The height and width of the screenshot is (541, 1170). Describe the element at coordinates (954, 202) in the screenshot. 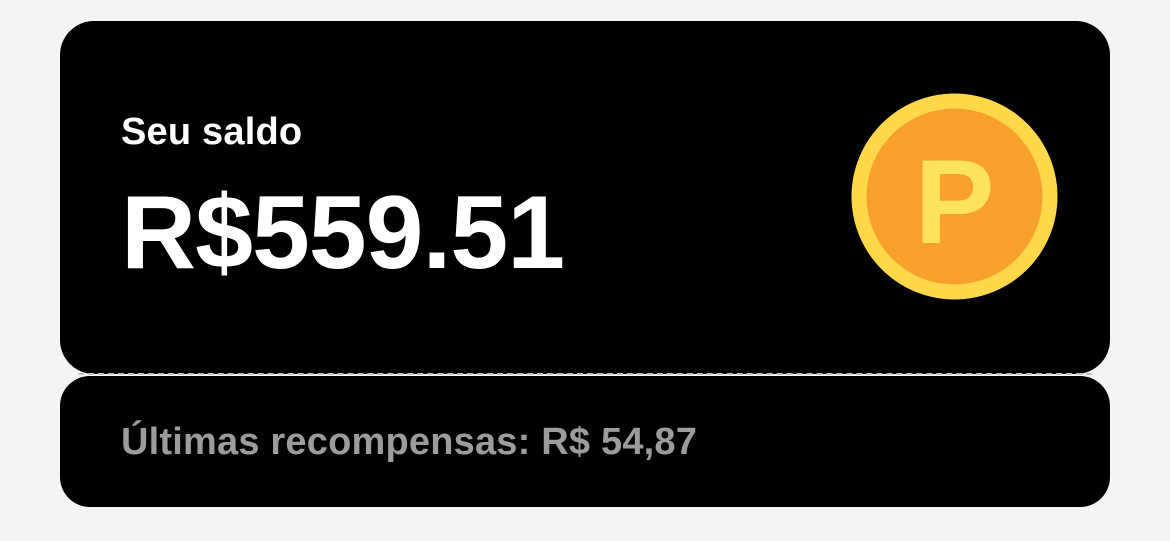

I see `coin-letter: P` at that location.